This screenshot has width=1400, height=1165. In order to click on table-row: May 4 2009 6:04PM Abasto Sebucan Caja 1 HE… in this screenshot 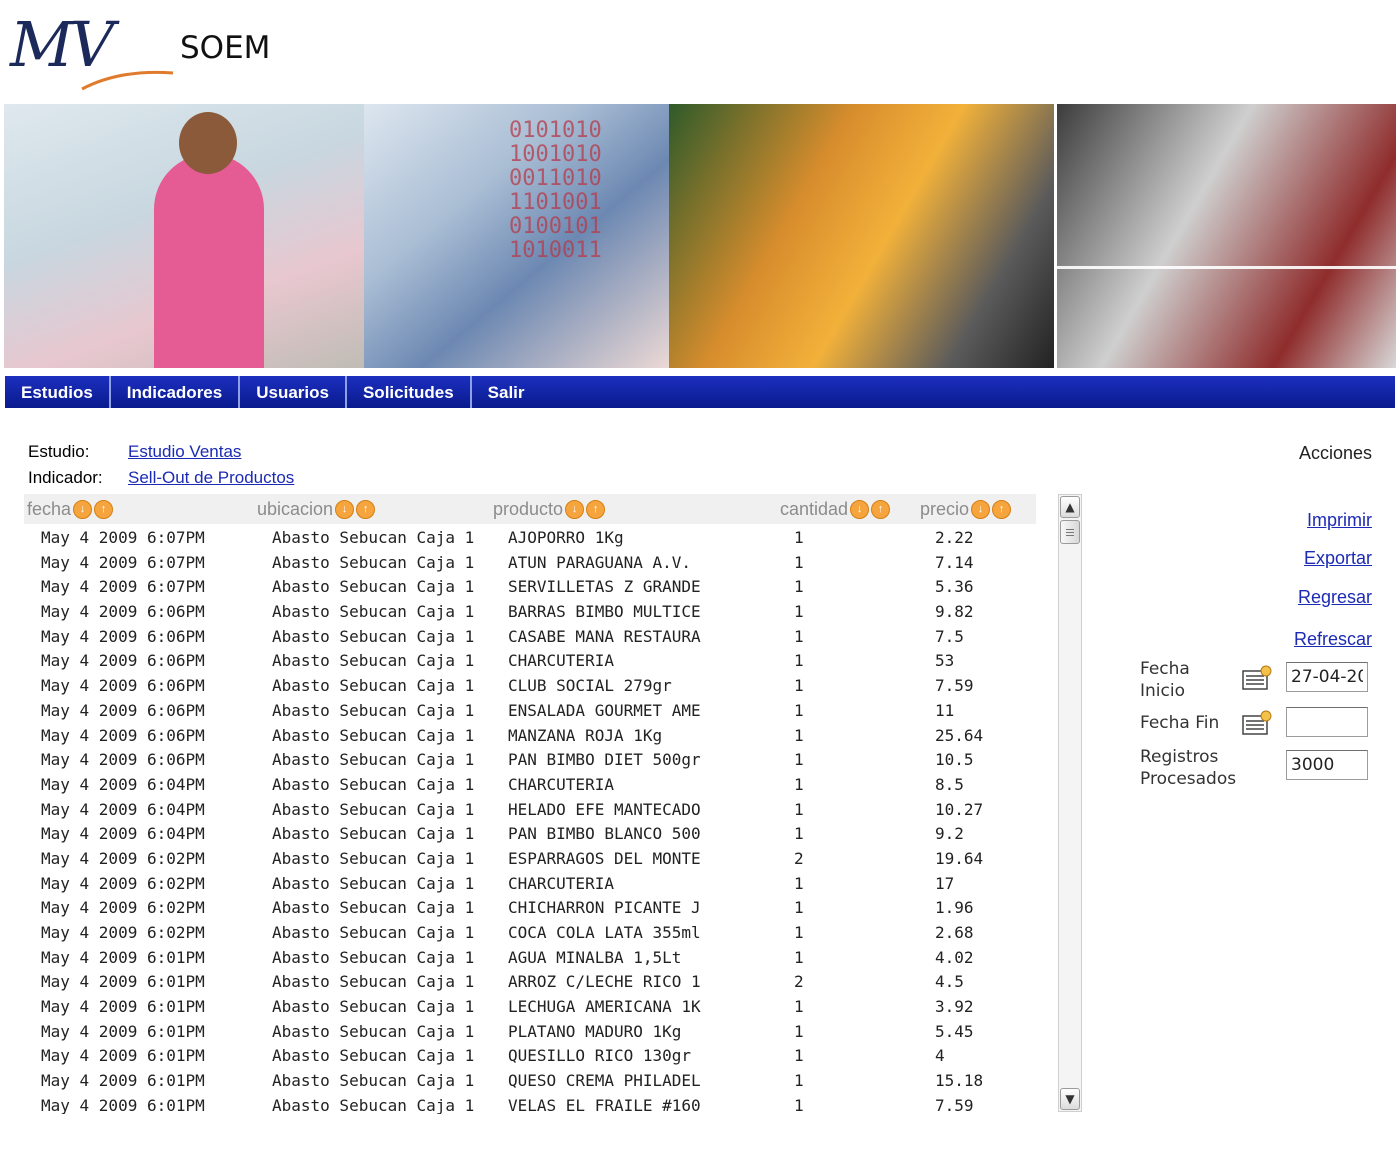, I will do `click(530, 810)`.